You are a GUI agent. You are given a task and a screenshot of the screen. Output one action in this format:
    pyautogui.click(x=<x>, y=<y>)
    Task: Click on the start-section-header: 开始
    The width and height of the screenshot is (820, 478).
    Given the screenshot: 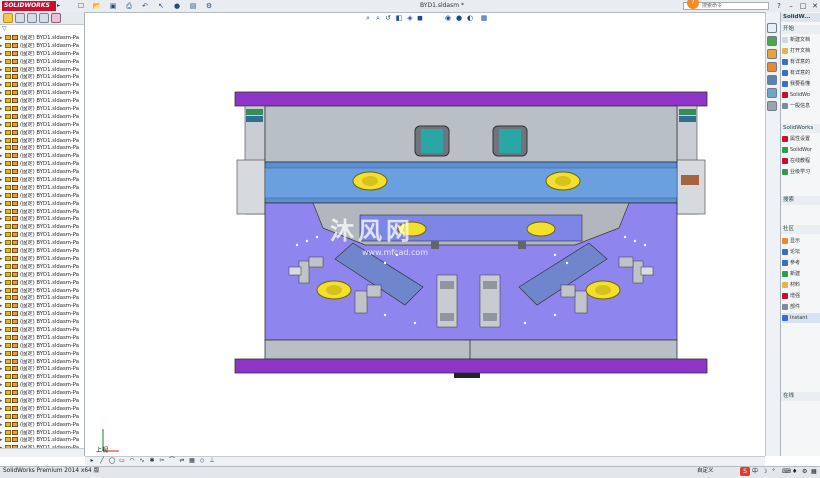 What is the action you would take?
    pyautogui.click(x=800, y=29)
    